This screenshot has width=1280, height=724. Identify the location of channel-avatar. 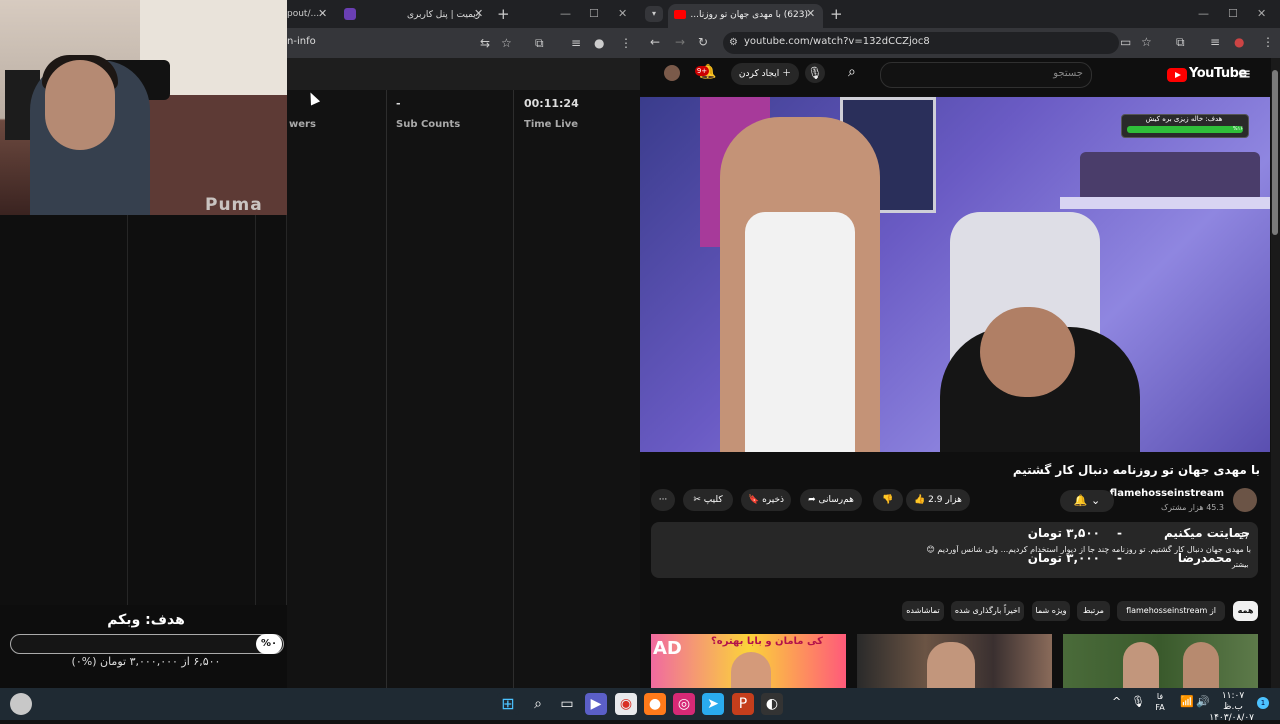
(1245, 500).